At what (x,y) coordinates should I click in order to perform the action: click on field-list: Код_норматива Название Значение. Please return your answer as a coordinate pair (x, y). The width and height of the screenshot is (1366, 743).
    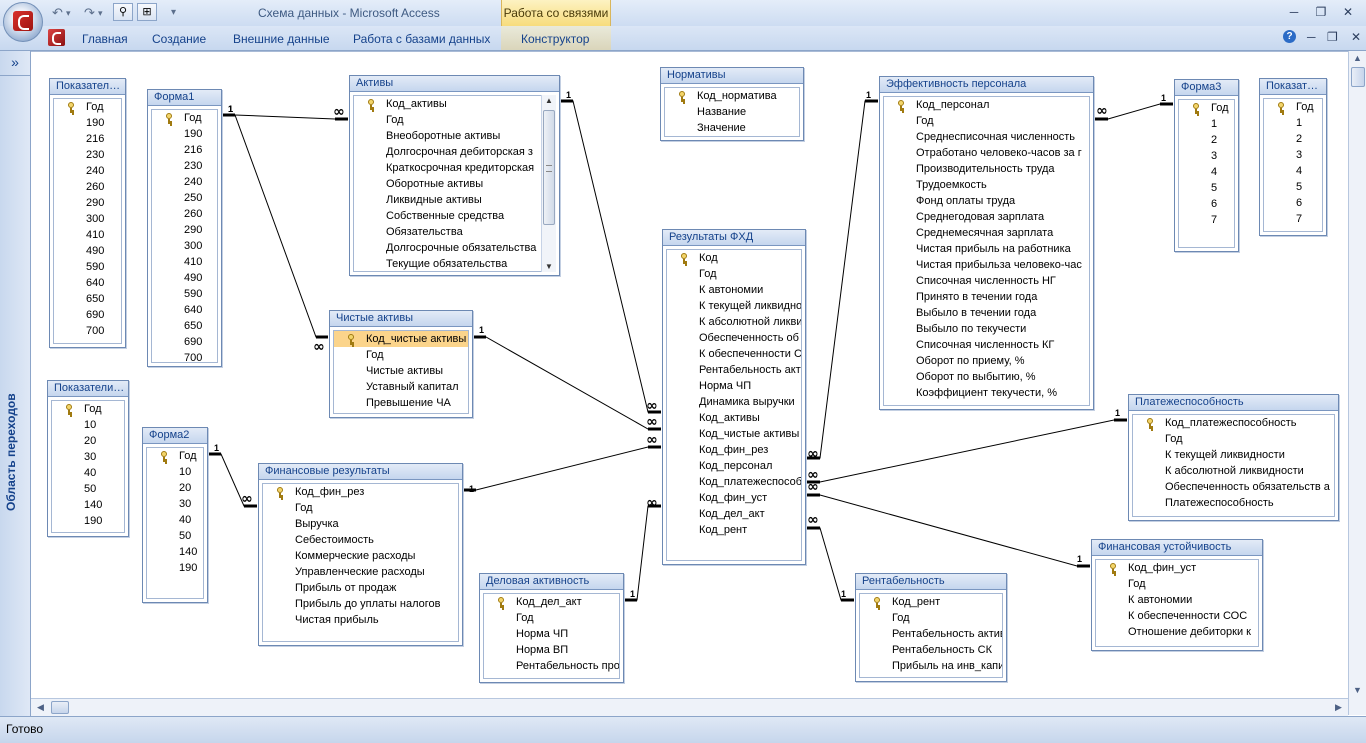
    Looking at the image, I should click on (732, 112).